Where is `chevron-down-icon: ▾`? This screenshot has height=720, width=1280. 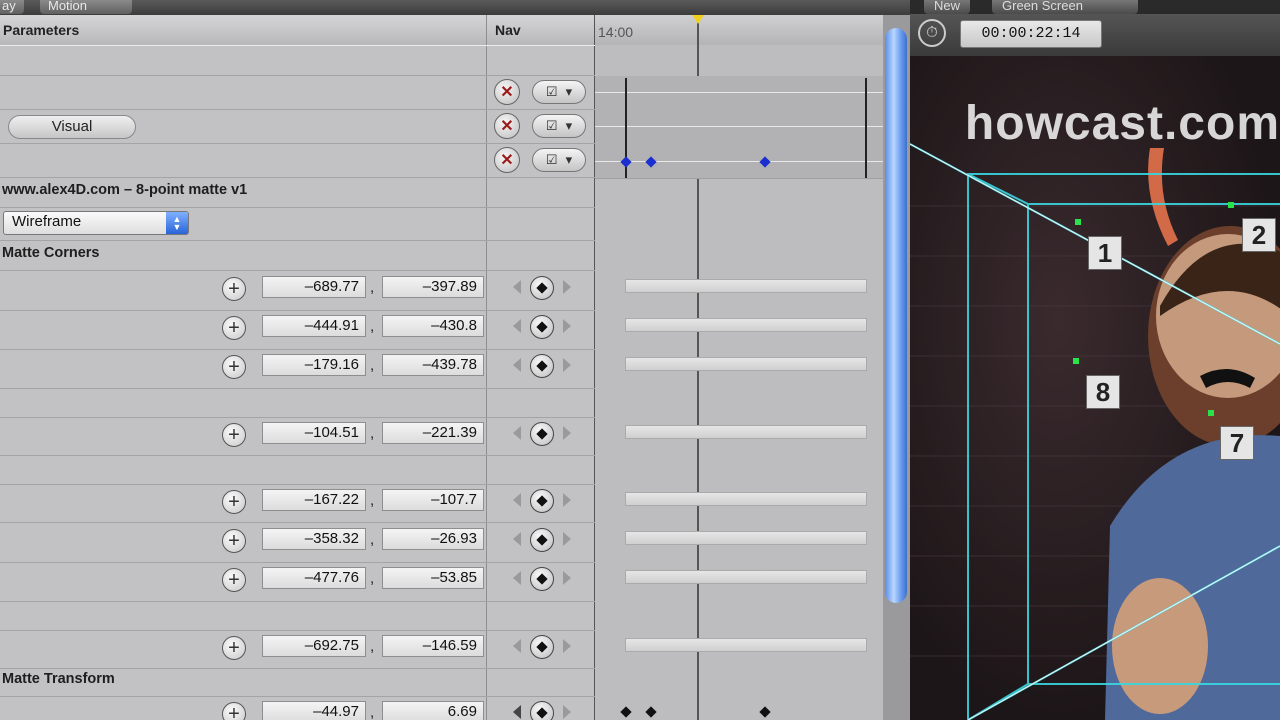
chevron-down-icon: ▾ is located at coordinates (569, 125).